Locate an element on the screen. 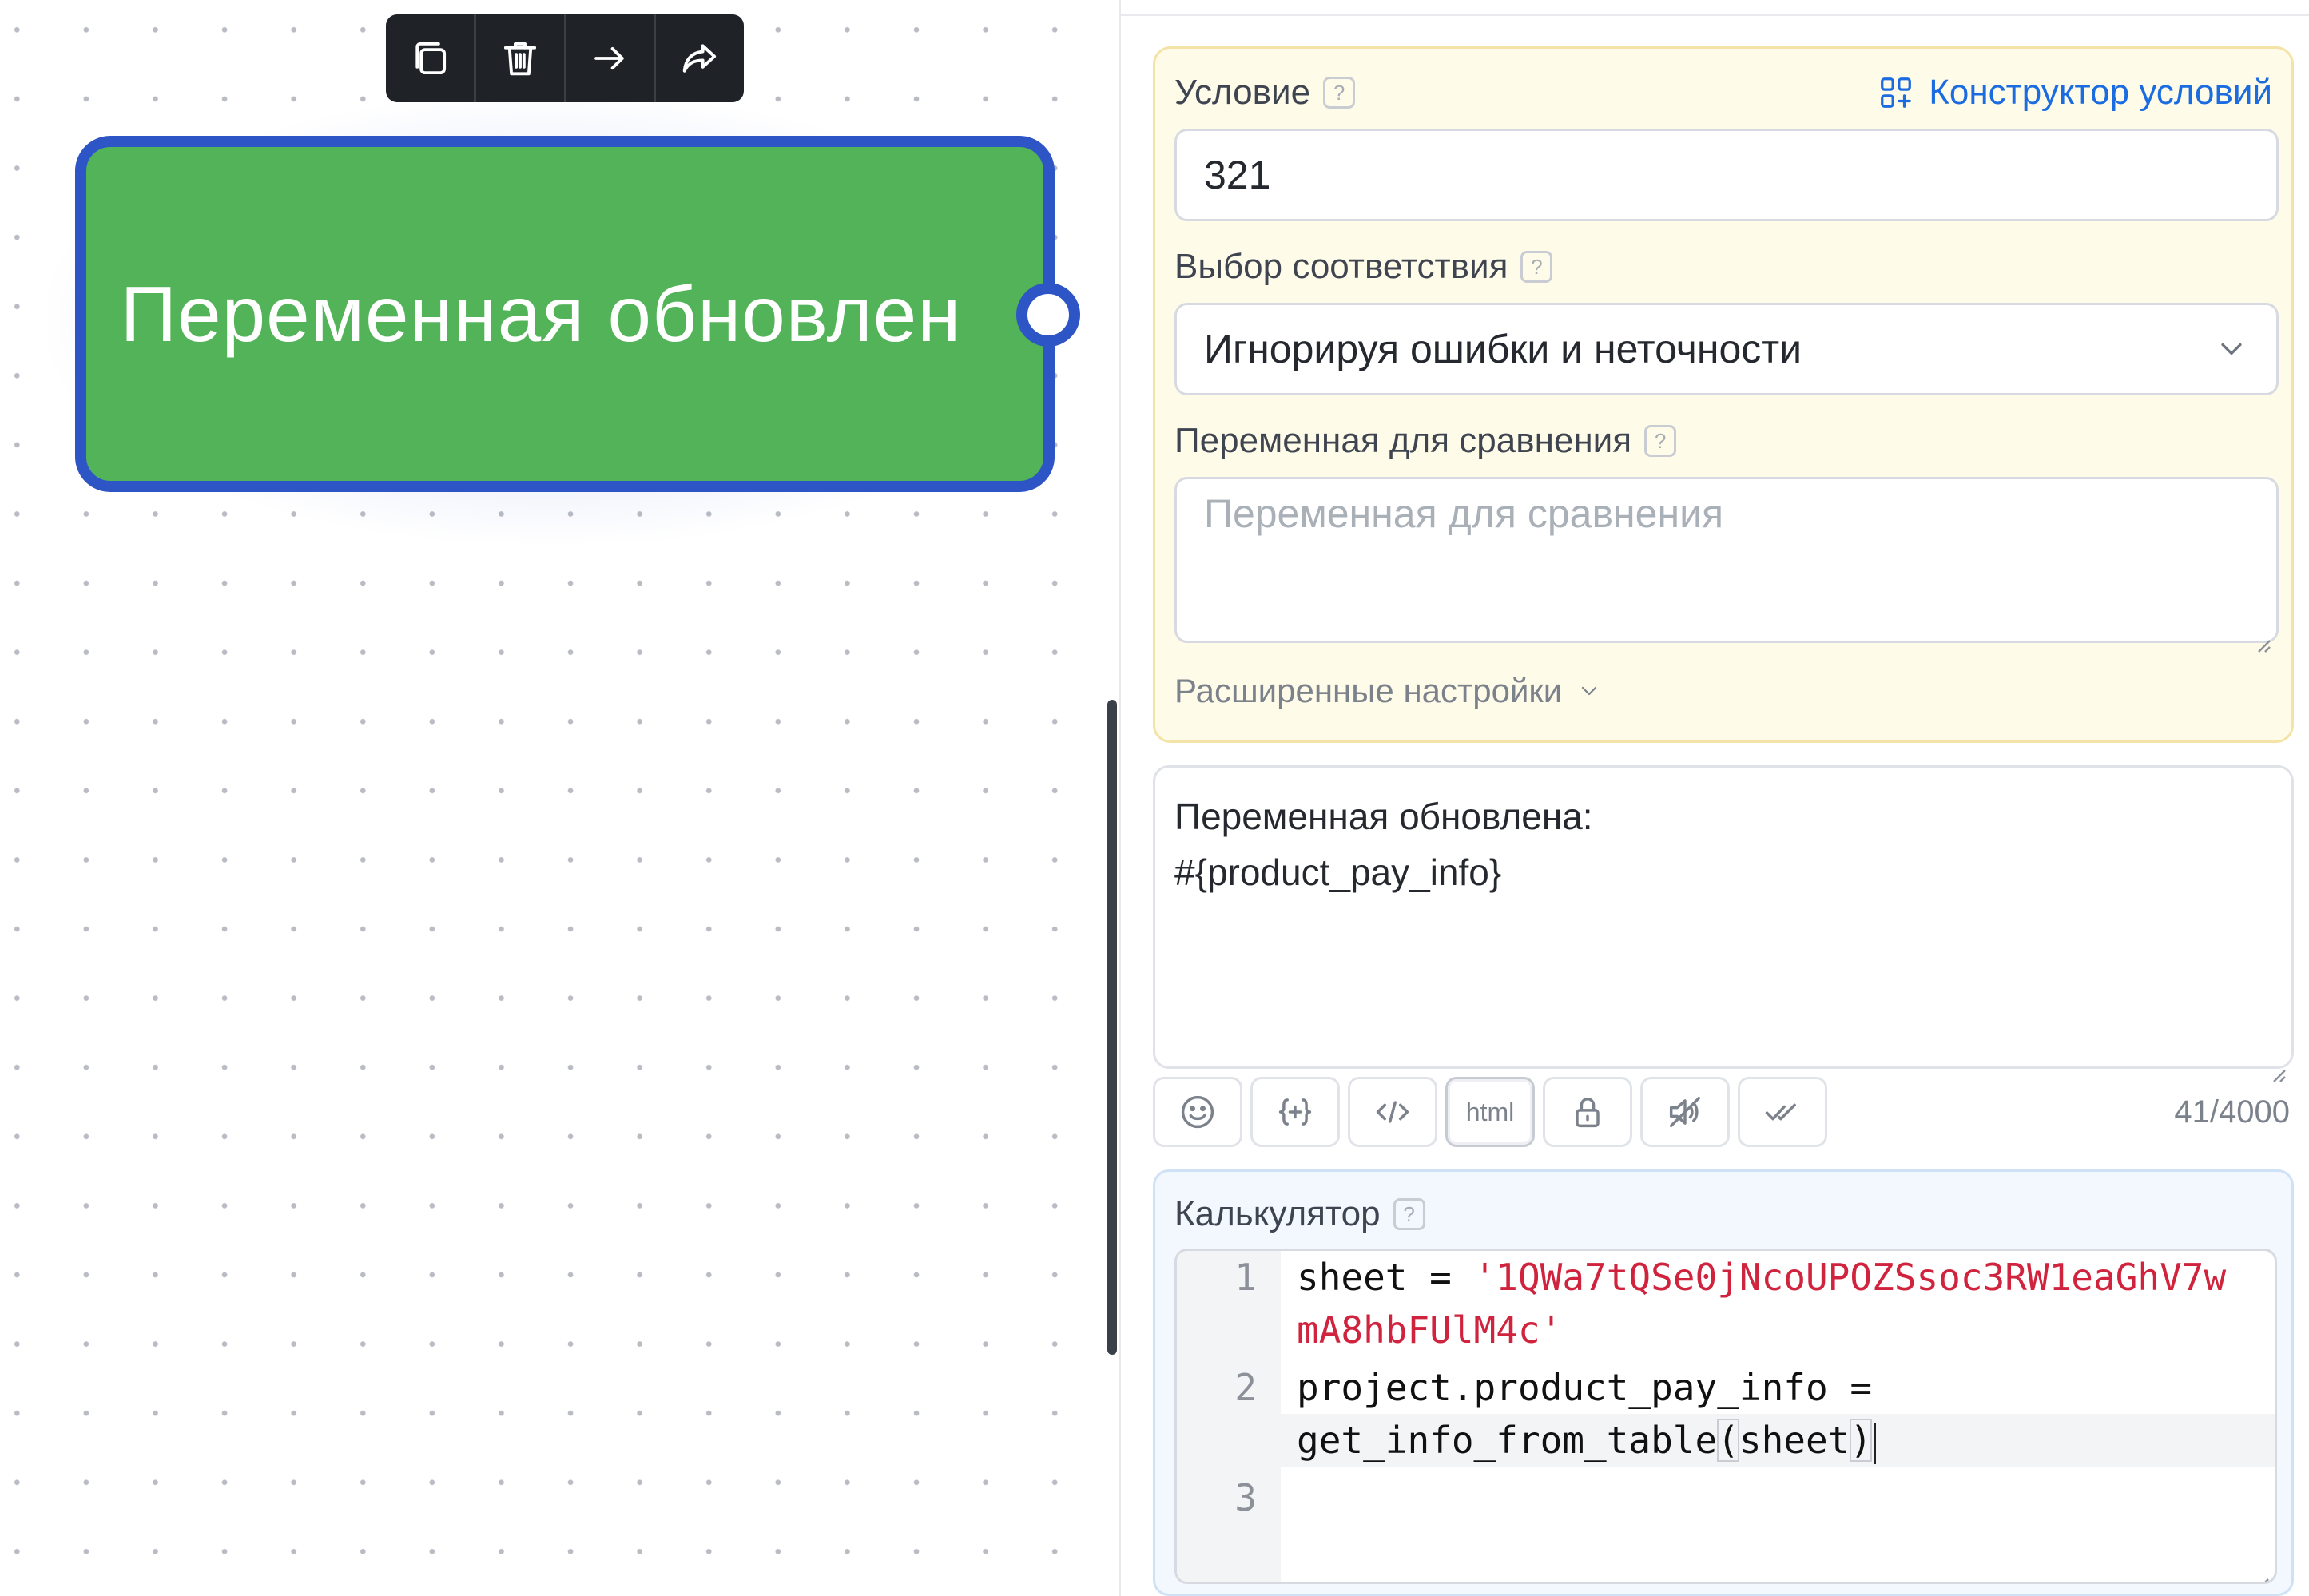 This screenshot has height=1596, width=2309. insert-variable-button is located at coordinates (1295, 1112).